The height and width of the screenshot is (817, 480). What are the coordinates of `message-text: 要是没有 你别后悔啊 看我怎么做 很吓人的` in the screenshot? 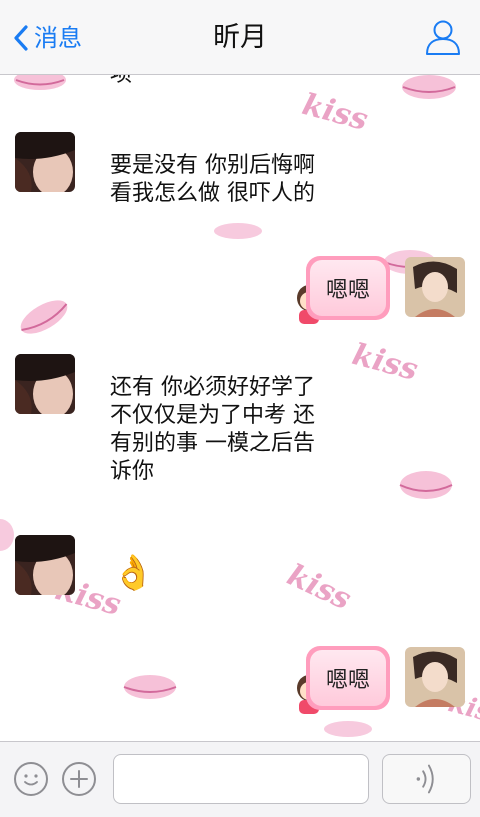 It's located at (212, 180).